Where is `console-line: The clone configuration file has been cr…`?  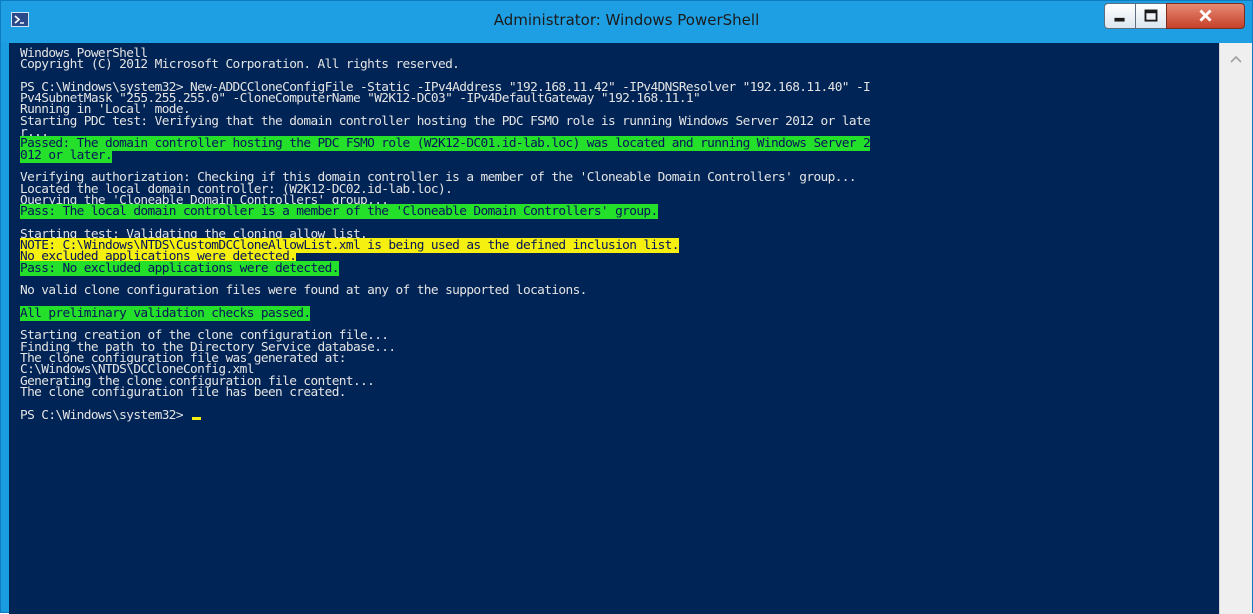 console-line: The clone configuration file has been cr… is located at coordinates (445, 392).